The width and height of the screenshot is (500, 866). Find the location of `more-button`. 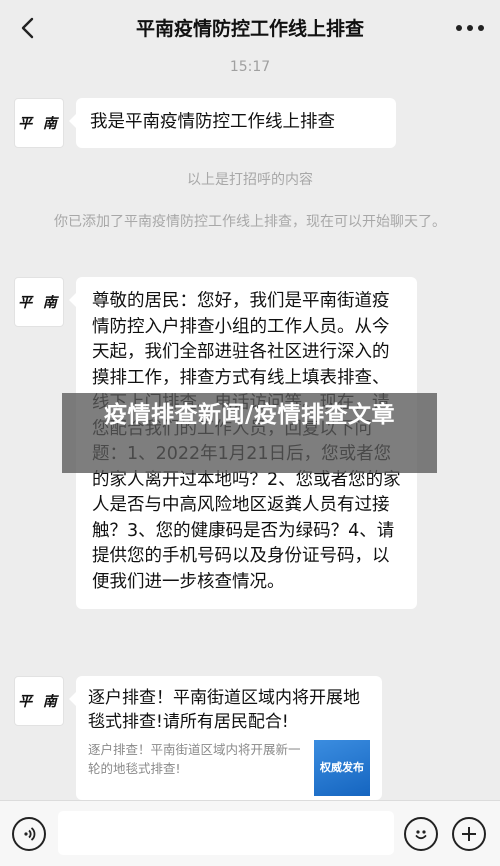

more-button is located at coordinates (470, 28).